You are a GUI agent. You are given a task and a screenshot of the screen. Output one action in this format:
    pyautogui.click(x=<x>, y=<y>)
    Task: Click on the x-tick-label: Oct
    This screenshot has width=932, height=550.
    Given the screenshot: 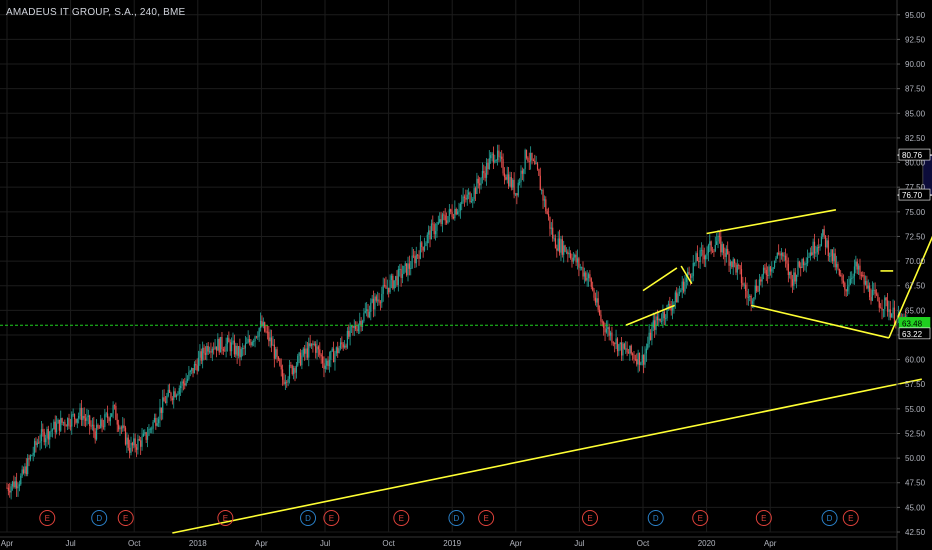 What is the action you would take?
    pyautogui.click(x=134, y=543)
    